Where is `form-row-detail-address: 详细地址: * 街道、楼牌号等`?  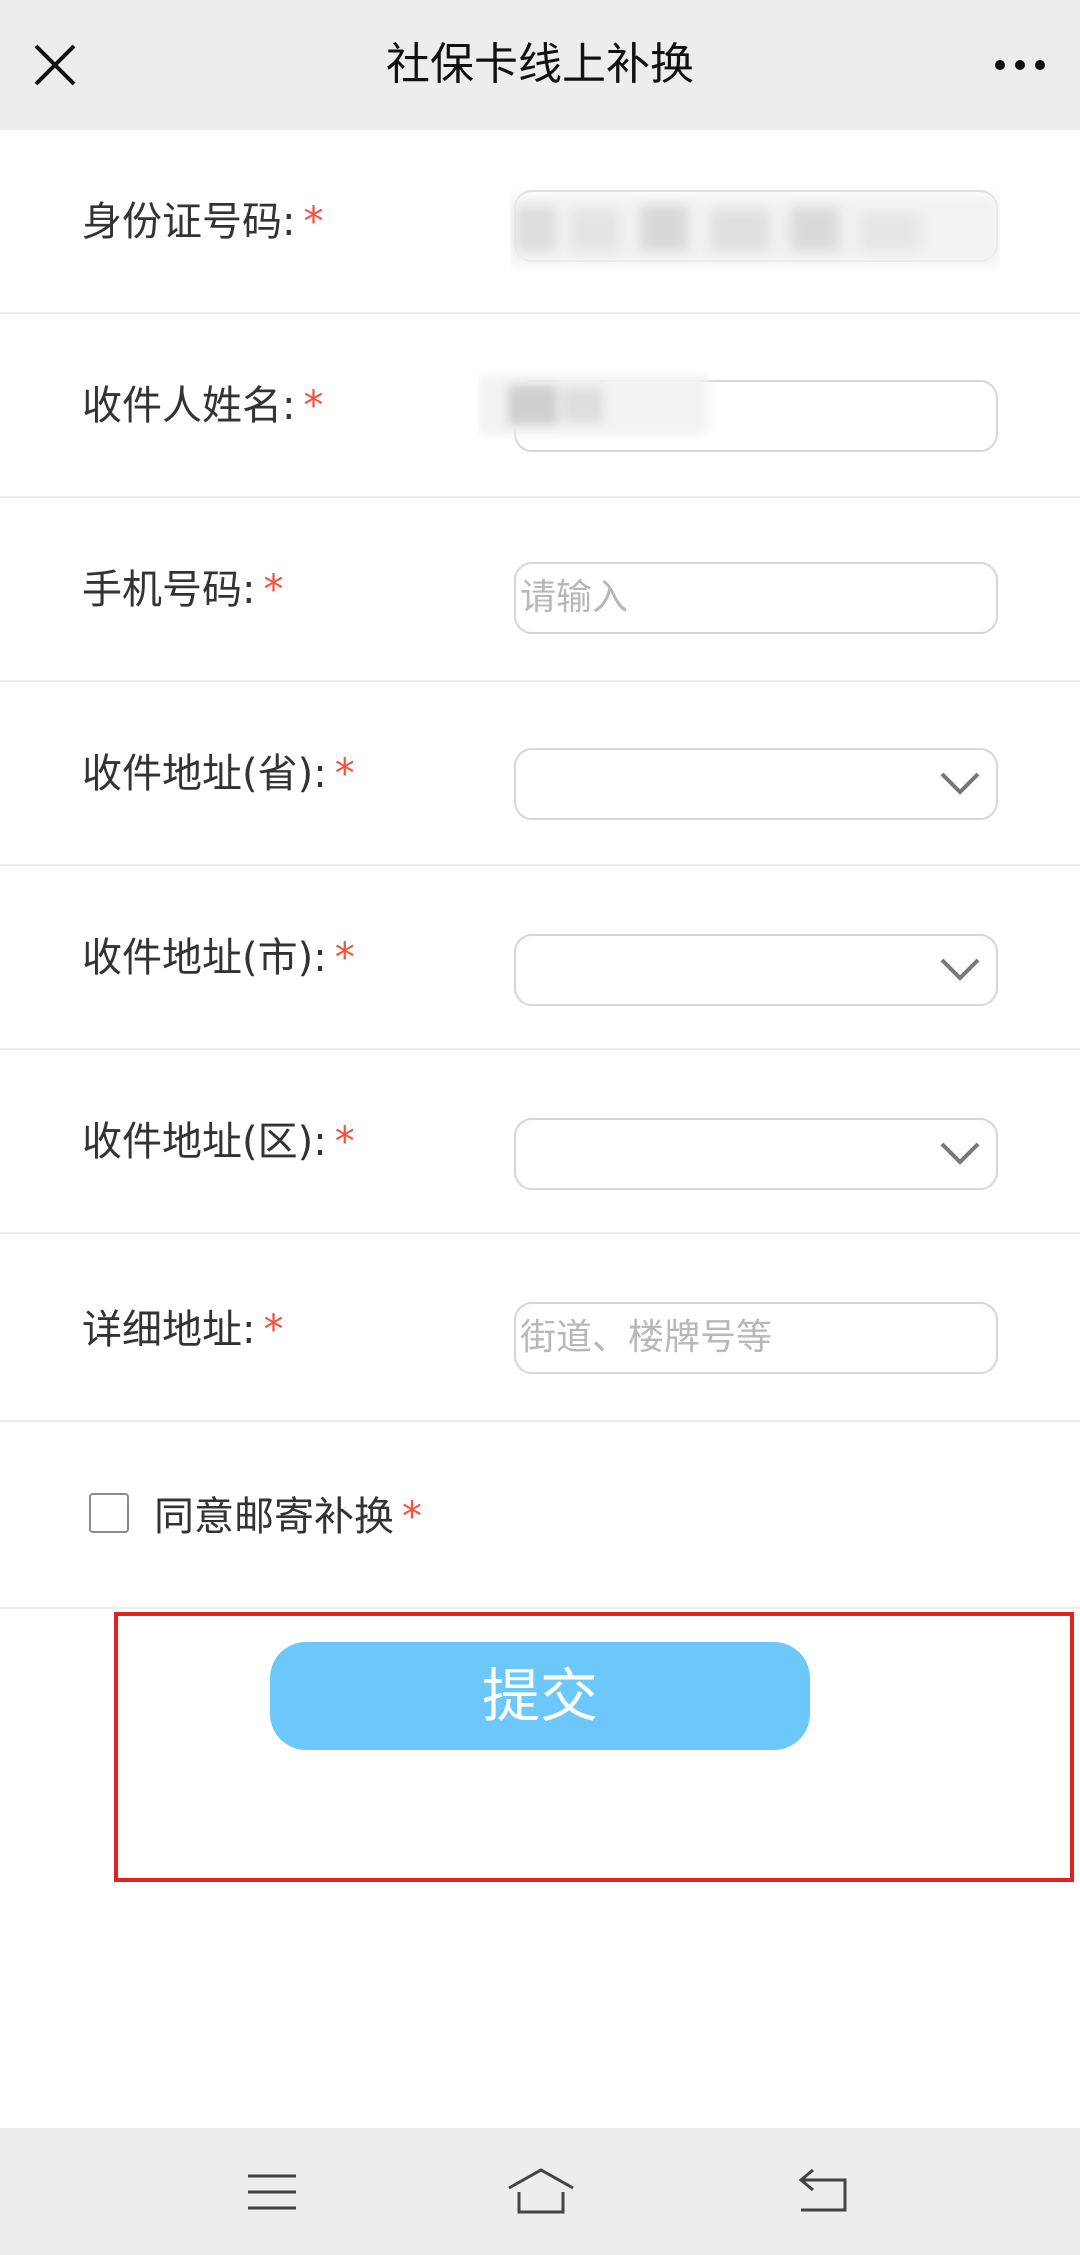
form-row-detail-address: 详细地址: * 街道、楼牌号等 is located at coordinates (540, 1330).